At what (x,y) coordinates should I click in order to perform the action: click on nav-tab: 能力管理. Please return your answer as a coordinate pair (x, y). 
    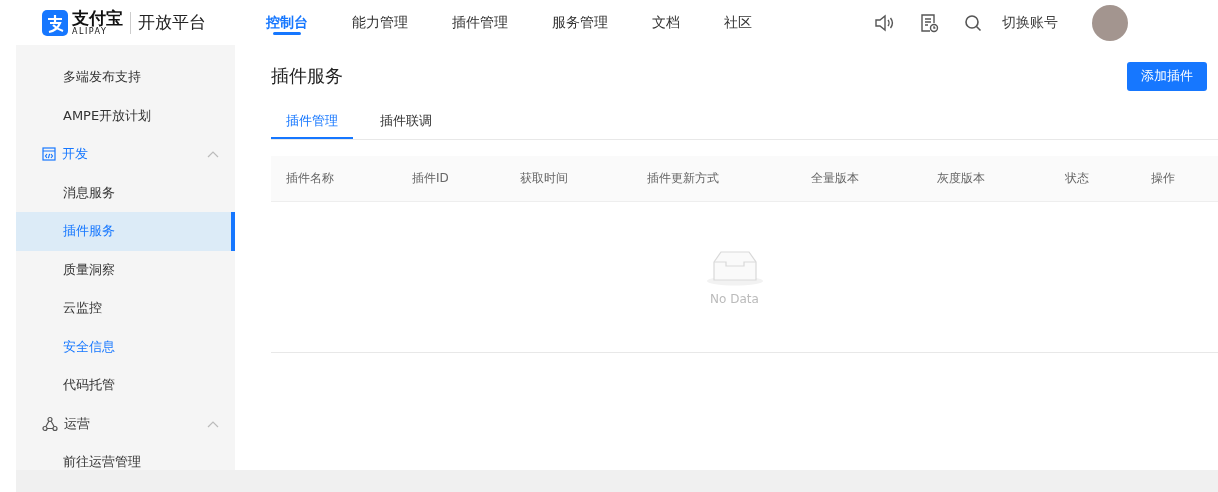
    Looking at the image, I should click on (380, 22).